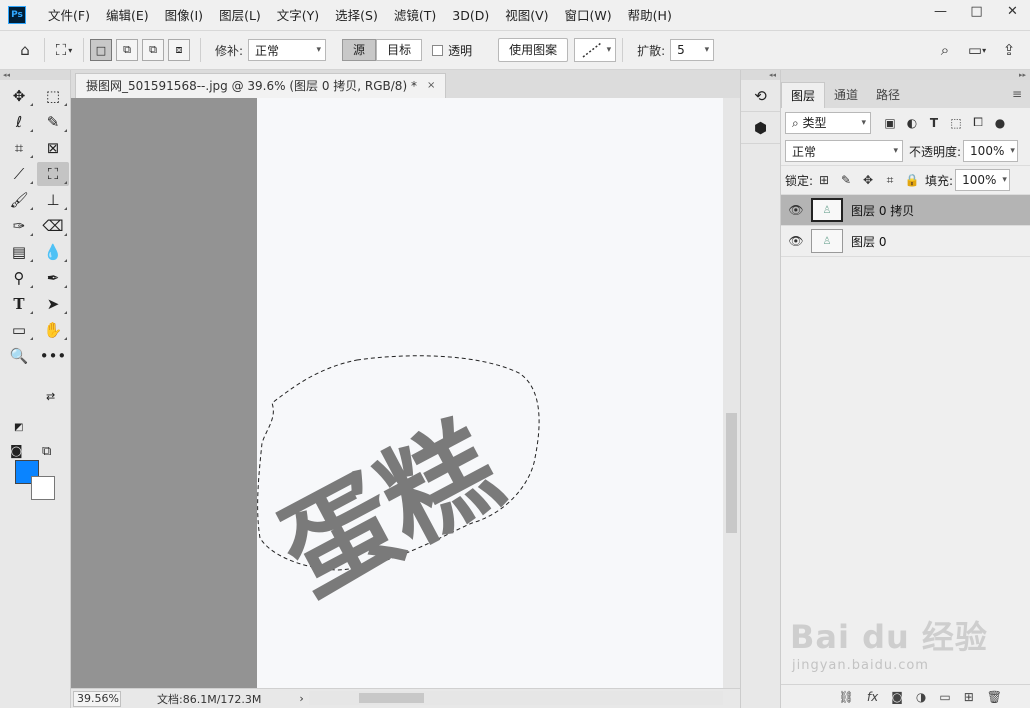 This screenshot has height=708, width=1030. Describe the element at coordinates (912, 123) in the screenshot. I see `adjustment-filter-icon: ◐` at that location.